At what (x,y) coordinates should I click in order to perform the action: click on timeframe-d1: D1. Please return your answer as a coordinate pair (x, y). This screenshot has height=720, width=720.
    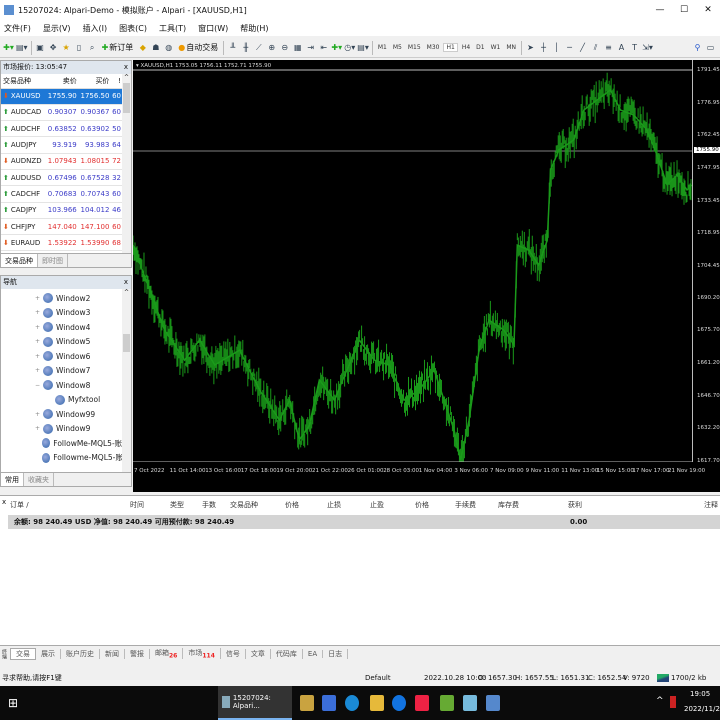
    Looking at the image, I should click on (480, 47).